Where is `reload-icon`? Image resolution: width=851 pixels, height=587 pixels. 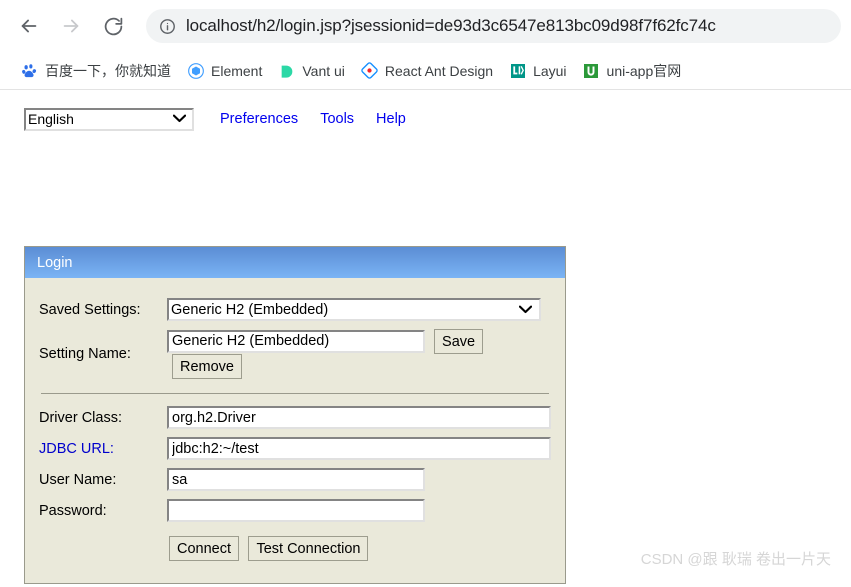
reload-icon is located at coordinates (113, 26).